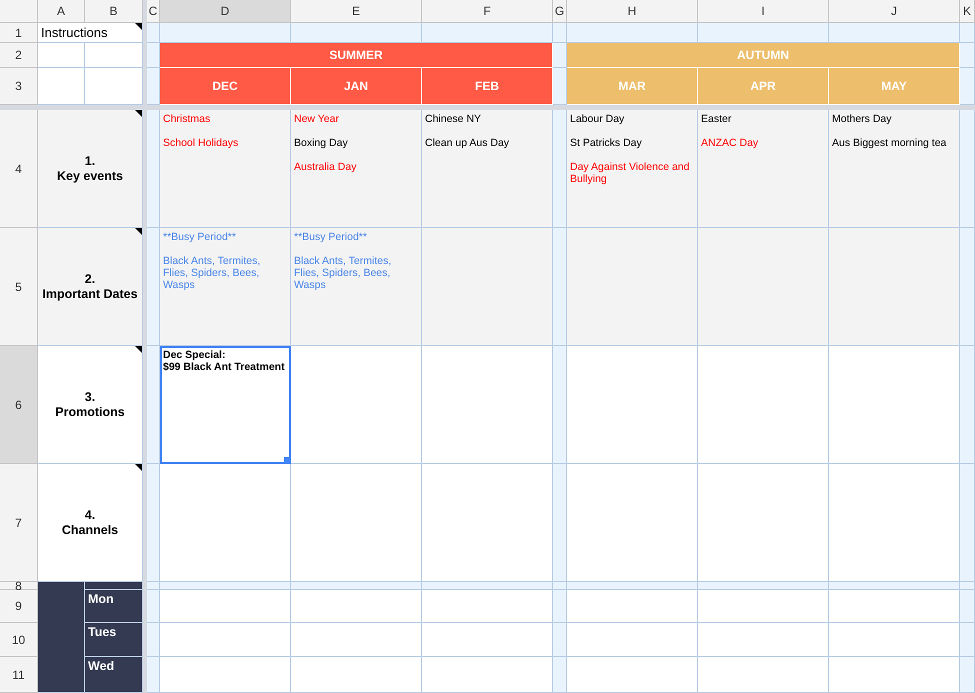  What do you see at coordinates (19, 287) in the screenshot?
I see `row-header: 5` at bounding box center [19, 287].